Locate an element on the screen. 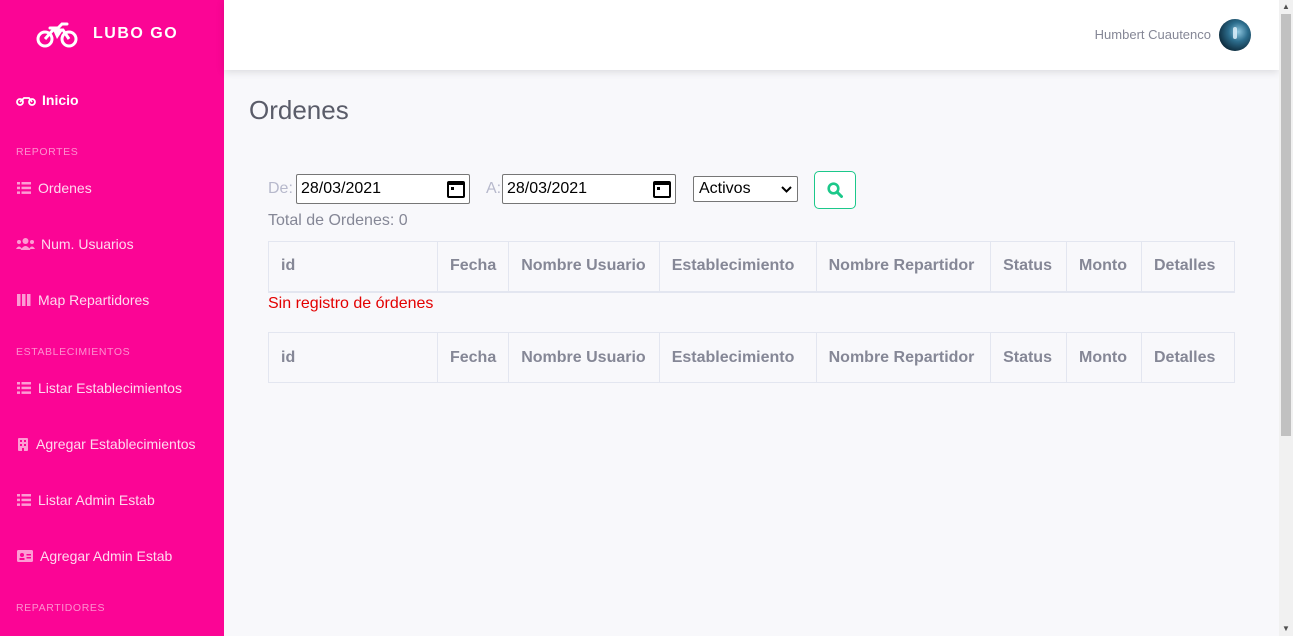  status-select: Activos is located at coordinates (745, 189).